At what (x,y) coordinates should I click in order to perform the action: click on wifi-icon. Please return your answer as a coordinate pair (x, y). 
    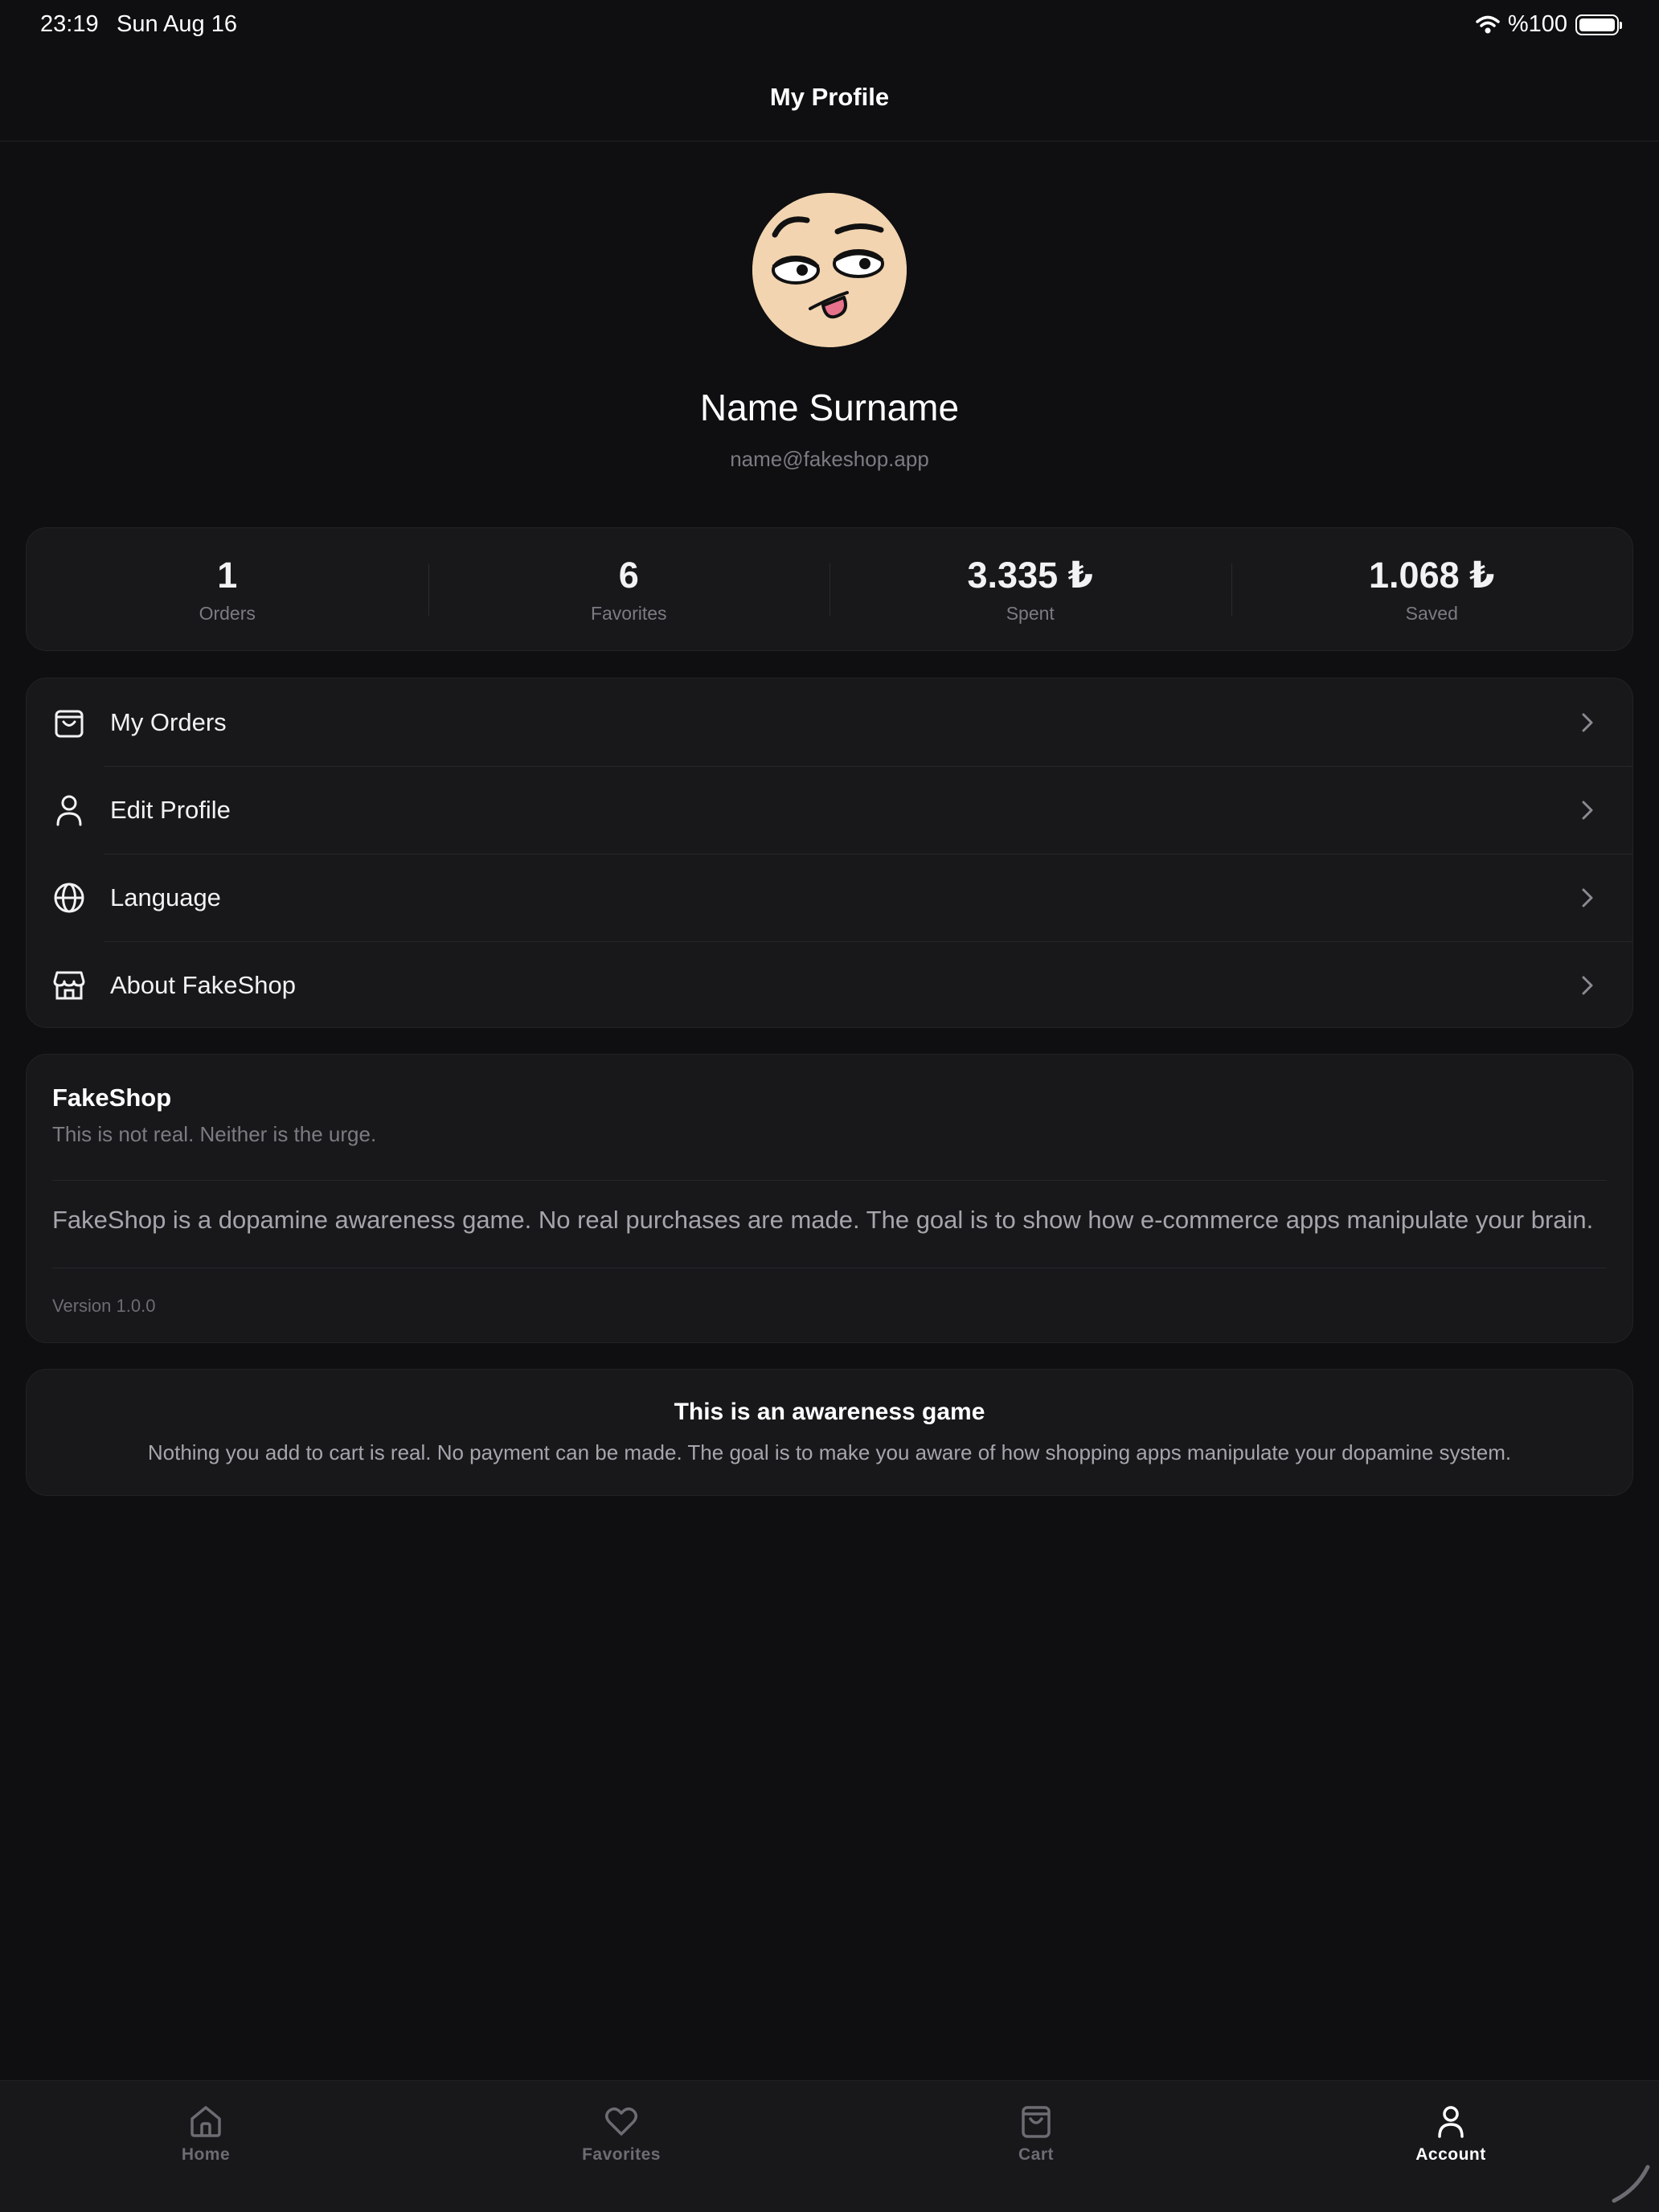
    Looking at the image, I should click on (1488, 24).